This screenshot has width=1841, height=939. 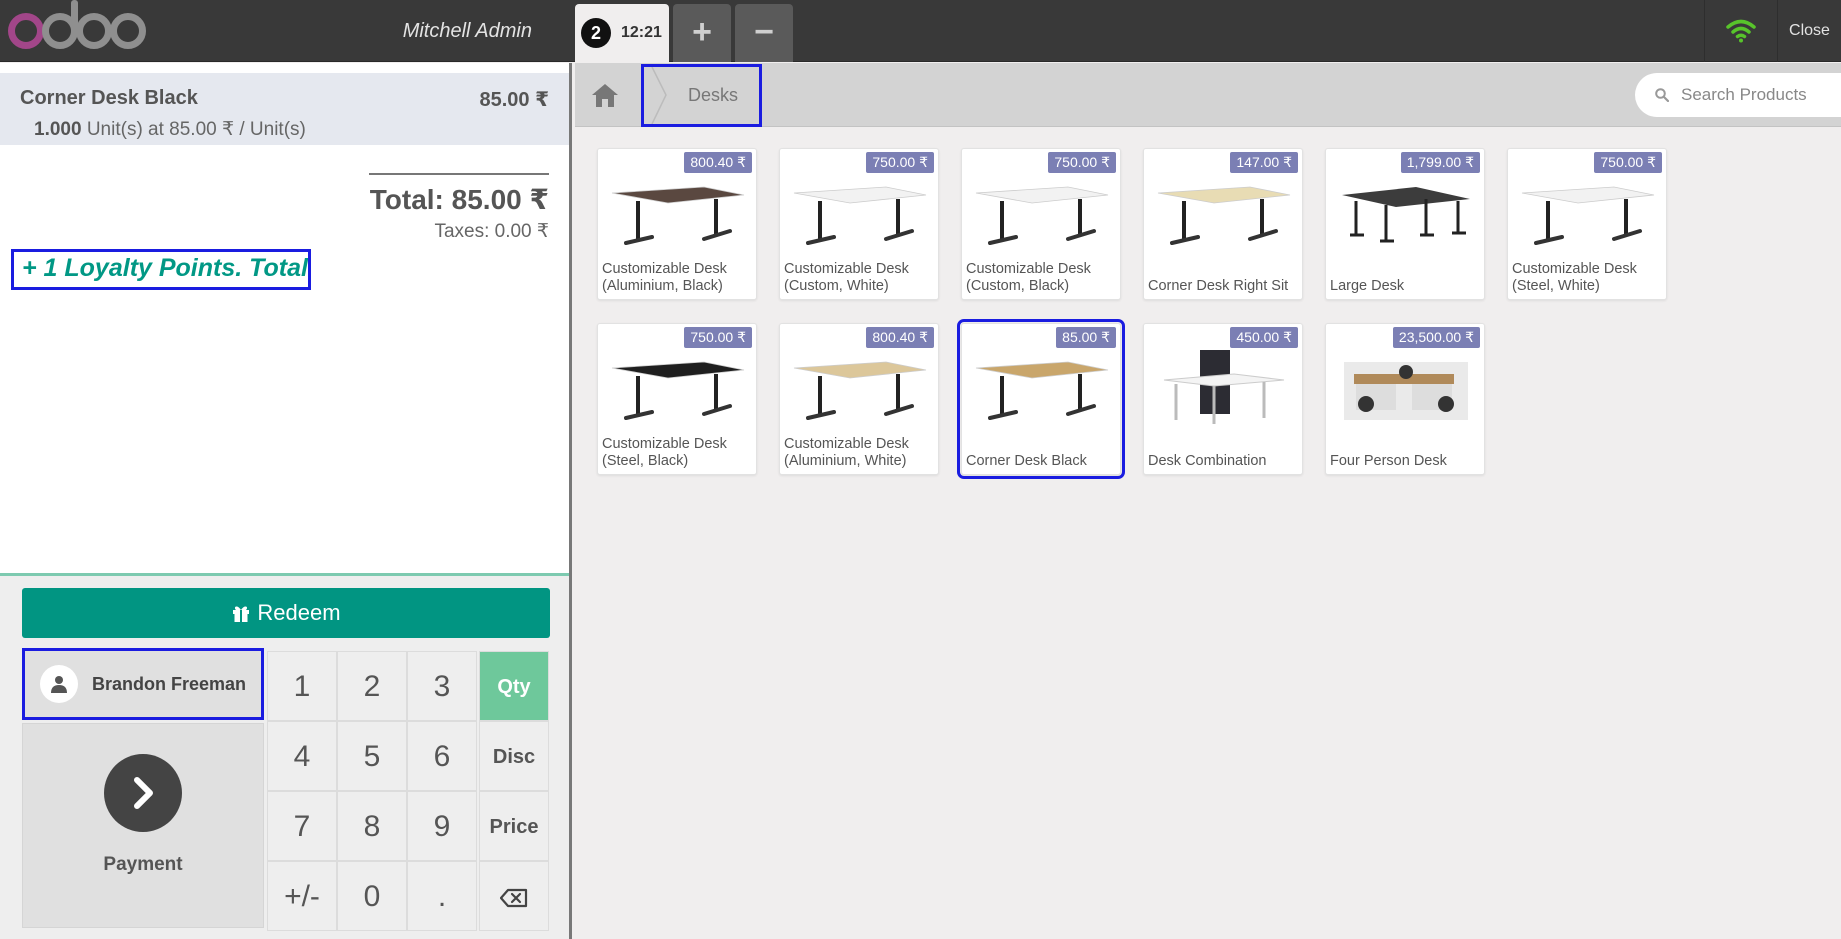 I want to click on connection-status, so click(x=1741, y=31).